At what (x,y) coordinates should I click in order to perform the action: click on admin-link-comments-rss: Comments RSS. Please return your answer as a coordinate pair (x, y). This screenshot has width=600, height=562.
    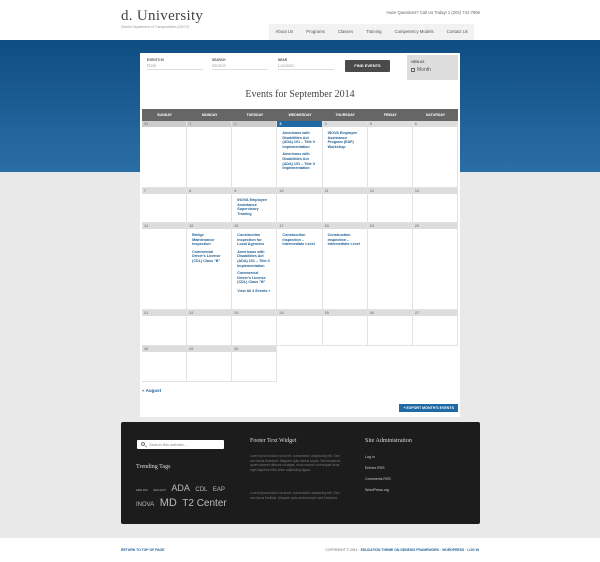
    Looking at the image, I should click on (378, 479).